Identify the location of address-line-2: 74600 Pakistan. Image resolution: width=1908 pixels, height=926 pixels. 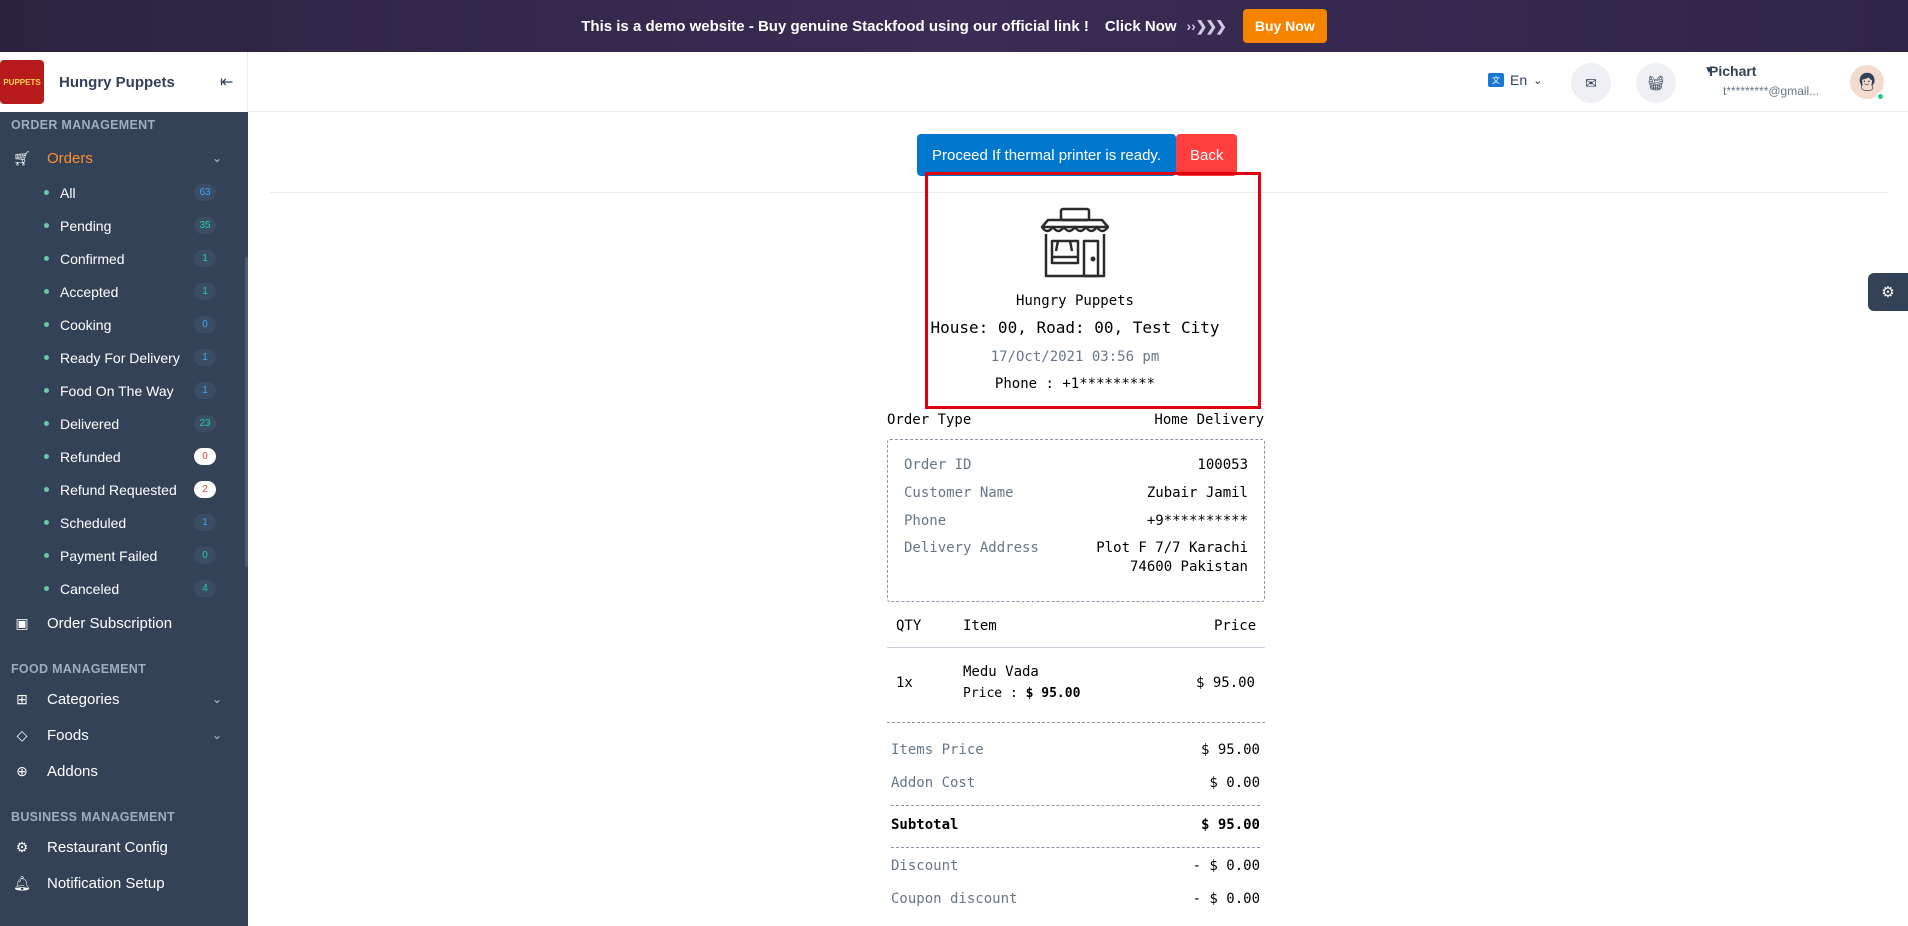
(1188, 567).